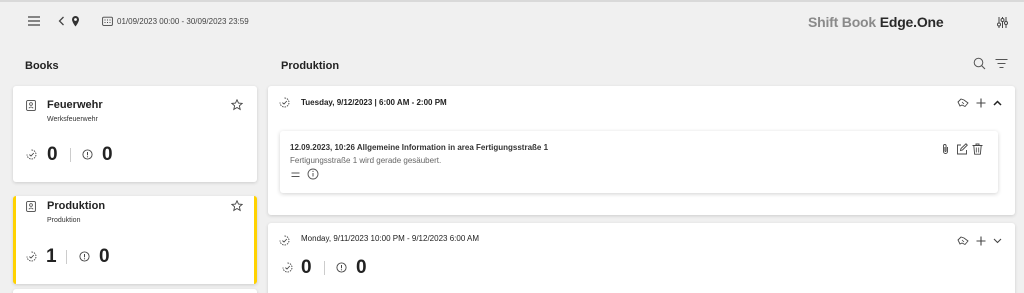 Image resolution: width=1024 pixels, height=293 pixels. What do you see at coordinates (374, 102) in the screenshot?
I see `shift-title: Tuesday, 9/12/2023 | 6:00 AM - 2:00 PM` at bounding box center [374, 102].